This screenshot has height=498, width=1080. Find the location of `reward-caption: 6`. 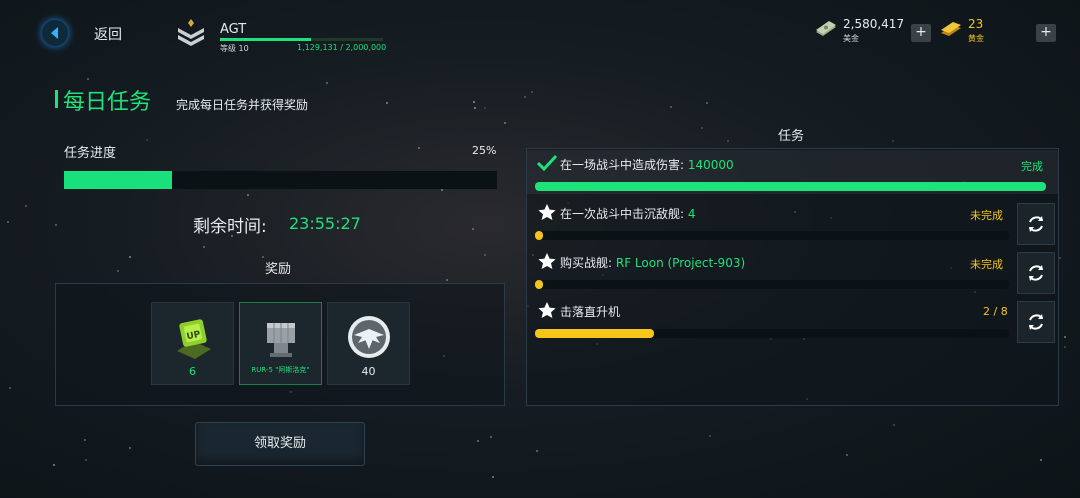

reward-caption: 6 is located at coordinates (192, 371).